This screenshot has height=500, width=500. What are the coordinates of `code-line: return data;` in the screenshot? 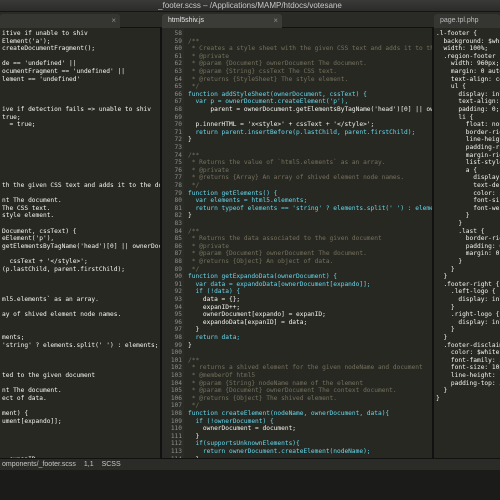 It's located at (214, 337).